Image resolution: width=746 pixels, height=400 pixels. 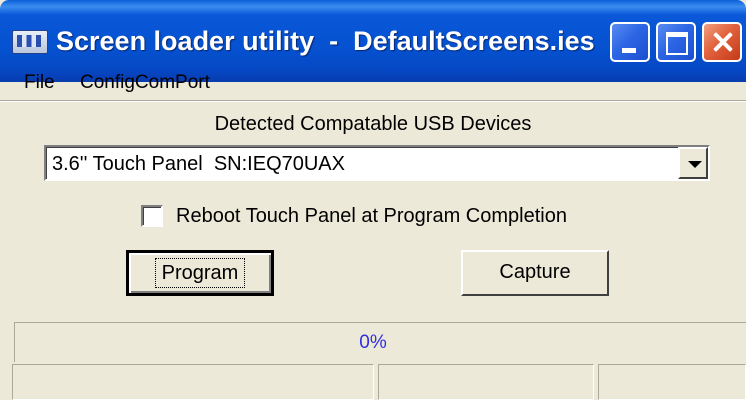 I want to click on status-bar, so click(x=373, y=381).